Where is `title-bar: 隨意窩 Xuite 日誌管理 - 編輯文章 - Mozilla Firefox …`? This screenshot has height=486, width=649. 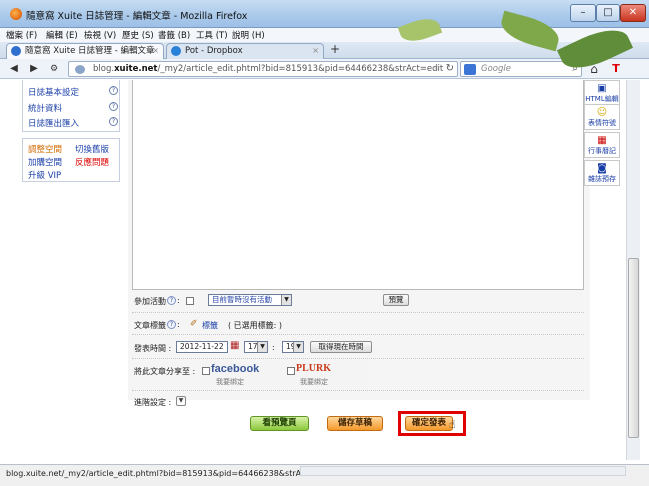
title-bar: 隨意窩 Xuite 日誌管理 - 編輯文章 - Mozilla Firefox … is located at coordinates (324, 14).